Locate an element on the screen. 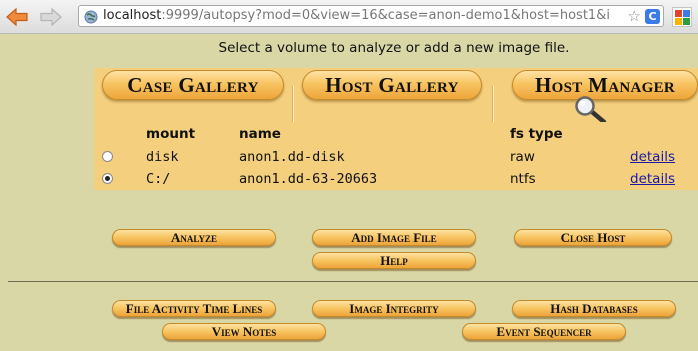 The image size is (698, 351). mount-column-header: mount is located at coordinates (171, 134).